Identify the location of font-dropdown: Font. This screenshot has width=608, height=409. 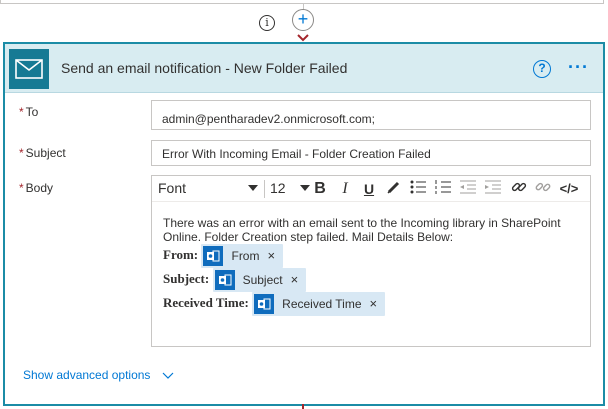
(208, 189).